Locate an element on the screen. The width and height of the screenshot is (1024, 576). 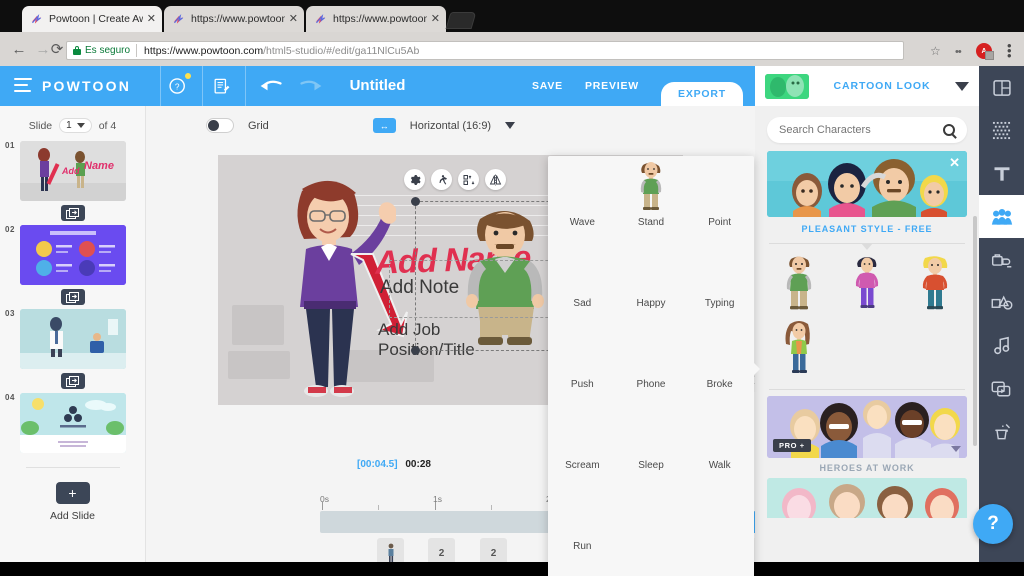
flip-icon is located at coordinates (495, 179).